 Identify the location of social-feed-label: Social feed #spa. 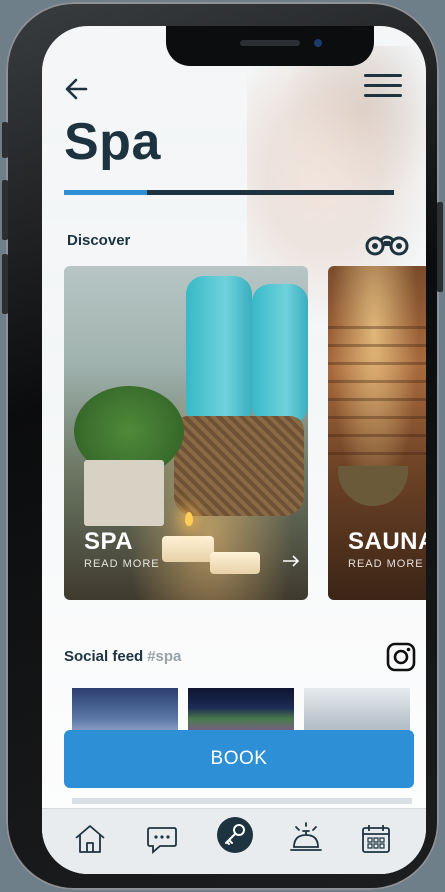
(122, 656).